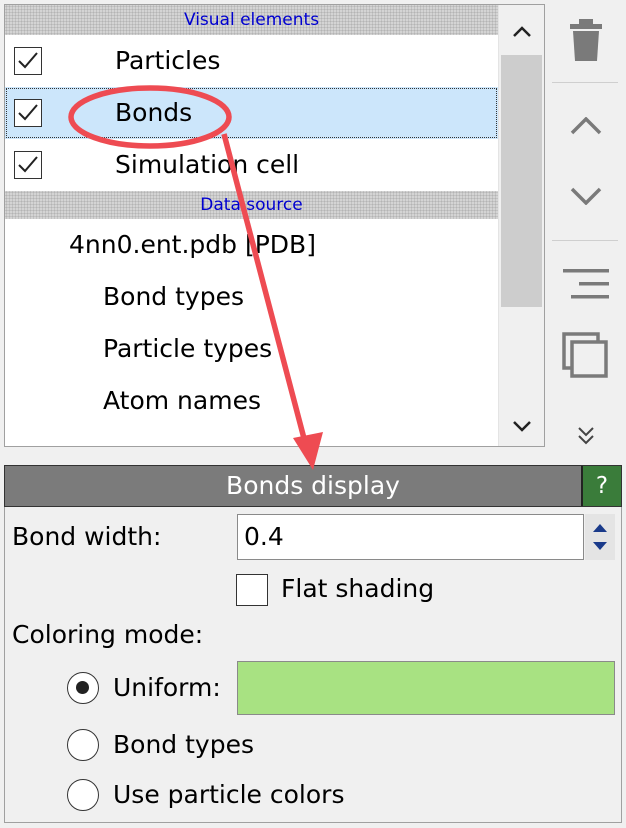 Image resolution: width=626 pixels, height=828 pixels. I want to click on pipeline-item-atom-names: Atom names, so click(251, 401).